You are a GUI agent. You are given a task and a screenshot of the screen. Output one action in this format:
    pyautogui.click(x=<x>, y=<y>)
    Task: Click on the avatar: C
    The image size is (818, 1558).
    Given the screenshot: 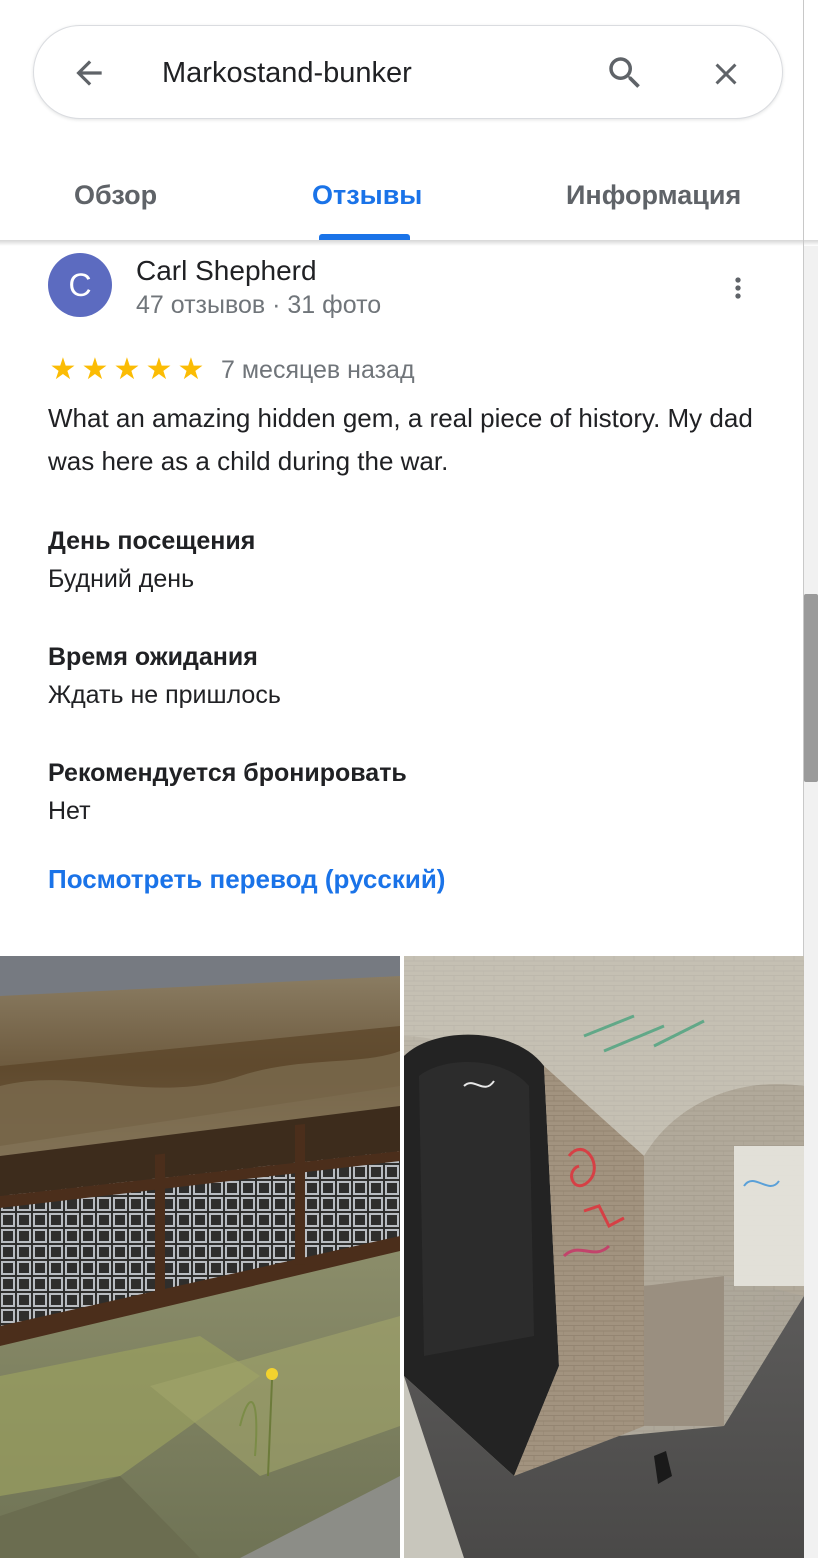 What is the action you would take?
    pyautogui.click(x=80, y=285)
    